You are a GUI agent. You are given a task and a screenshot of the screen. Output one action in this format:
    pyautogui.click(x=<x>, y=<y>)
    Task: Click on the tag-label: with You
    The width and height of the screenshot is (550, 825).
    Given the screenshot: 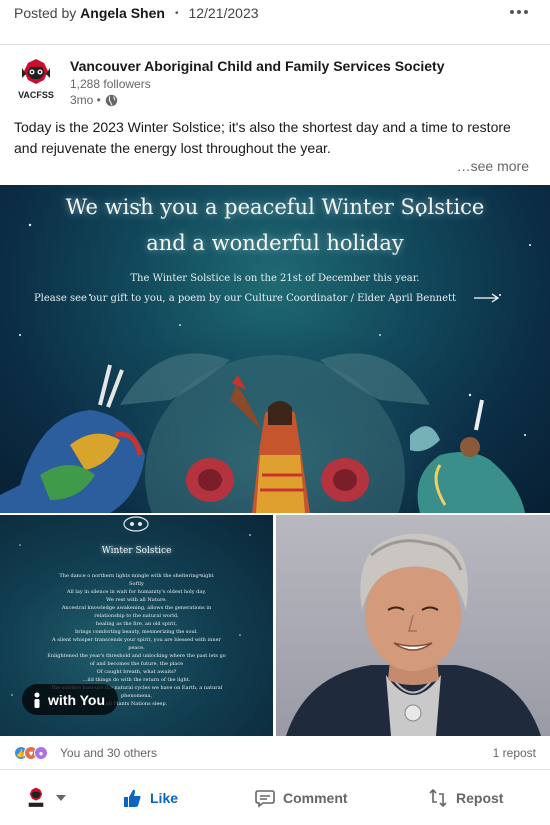 What is the action you would take?
    pyautogui.click(x=77, y=699)
    